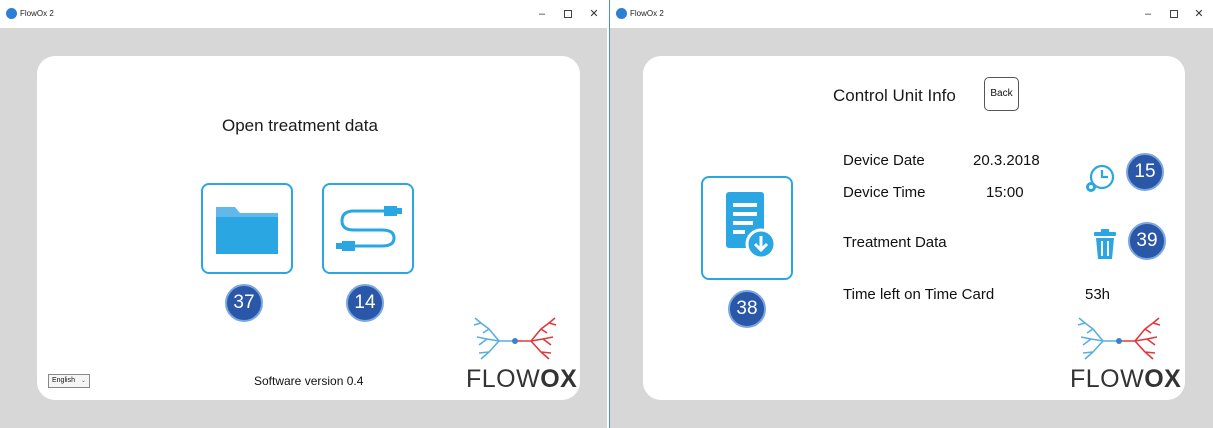  What do you see at coordinates (747, 309) in the screenshot?
I see `callout-badge-38: 38` at bounding box center [747, 309].